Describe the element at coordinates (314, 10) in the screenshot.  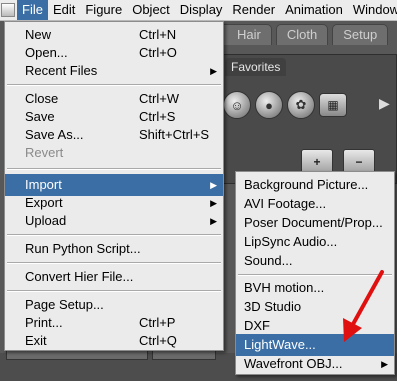
I see `menu-animation: Animation` at that location.